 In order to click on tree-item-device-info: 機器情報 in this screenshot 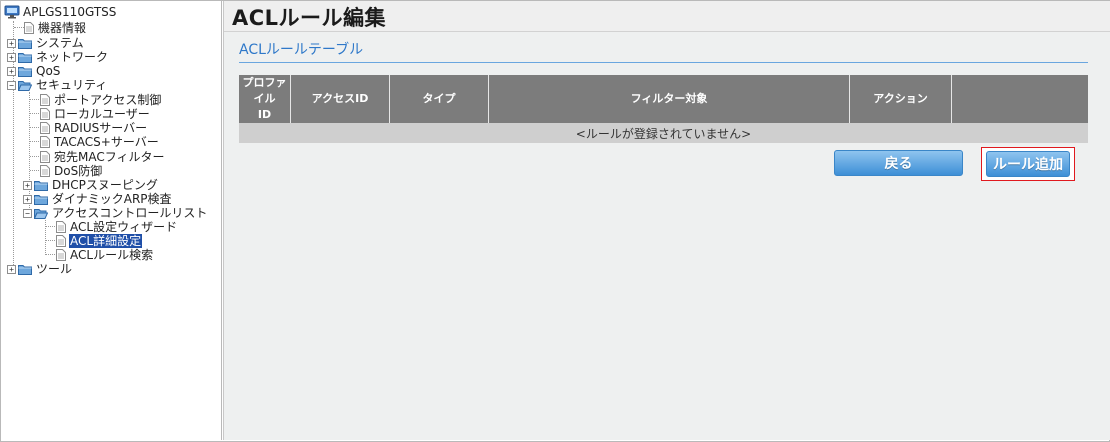, I will do `click(55, 28)`.